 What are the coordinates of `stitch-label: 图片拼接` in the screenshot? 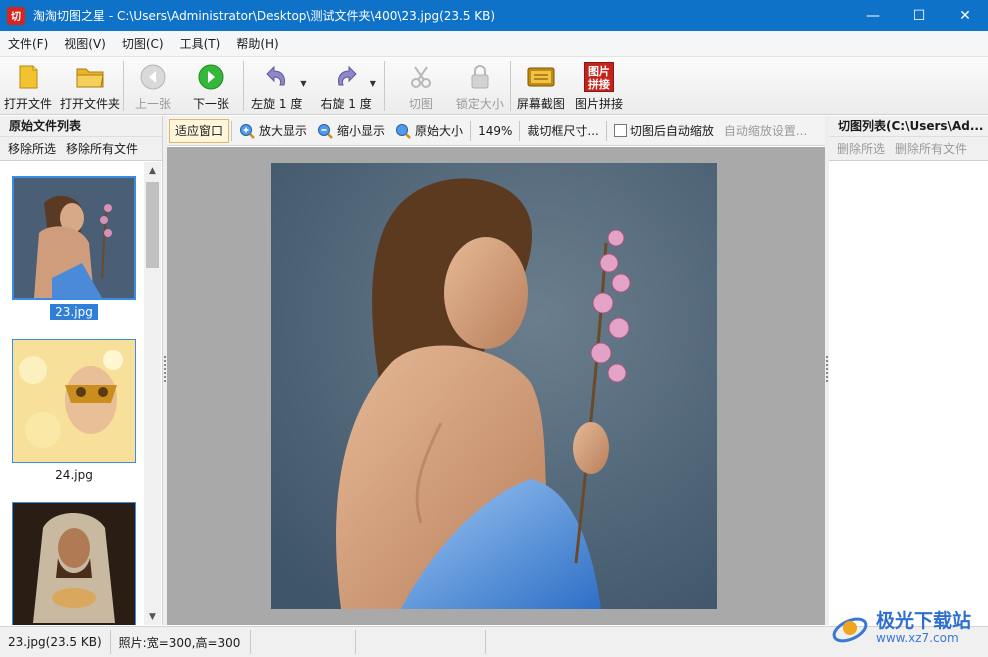 It's located at (598, 104).